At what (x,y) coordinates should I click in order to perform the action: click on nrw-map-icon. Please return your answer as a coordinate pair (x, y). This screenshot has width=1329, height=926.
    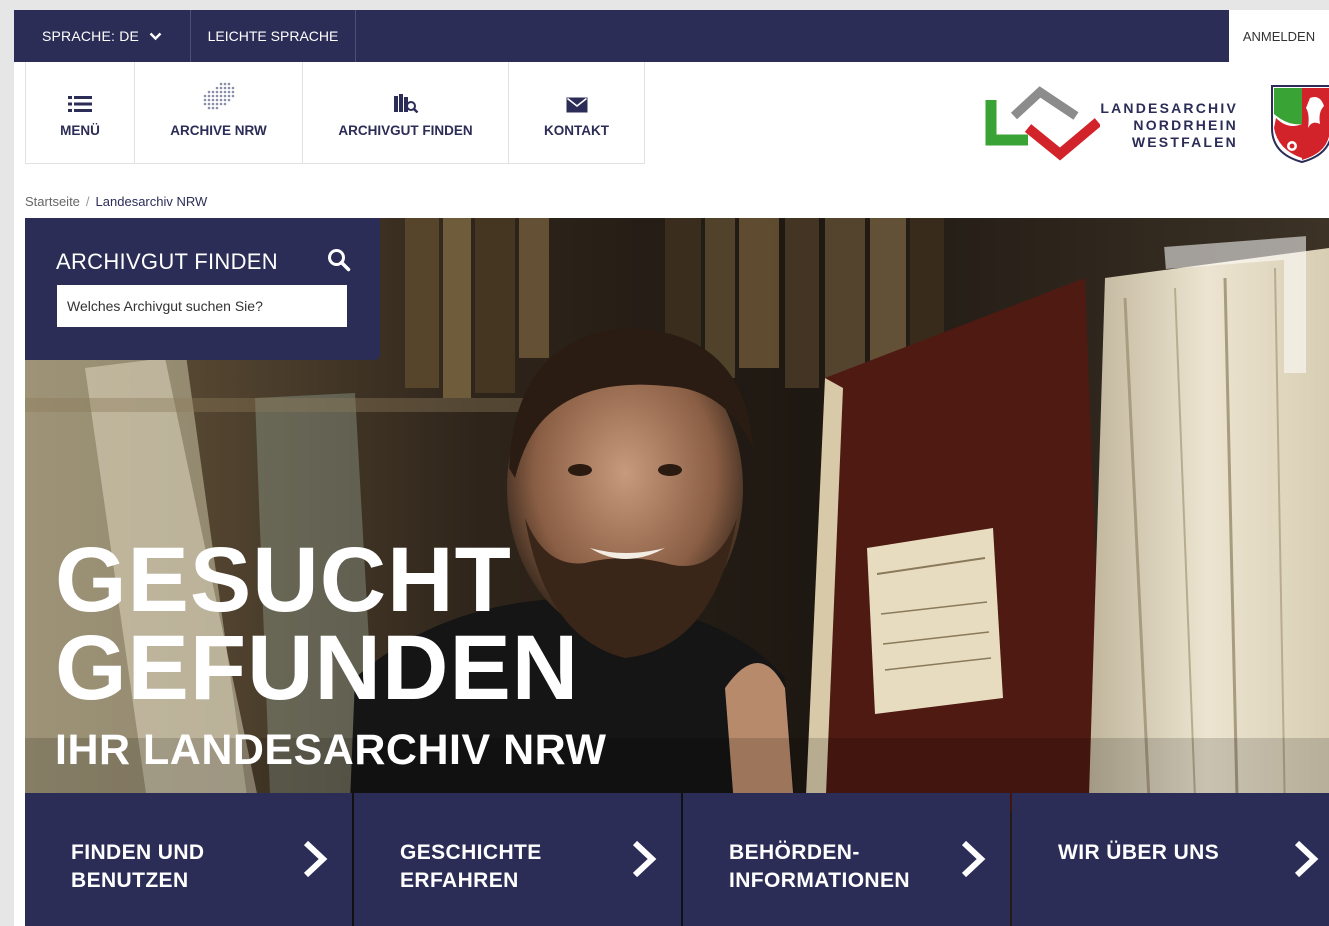
    Looking at the image, I should click on (218, 96).